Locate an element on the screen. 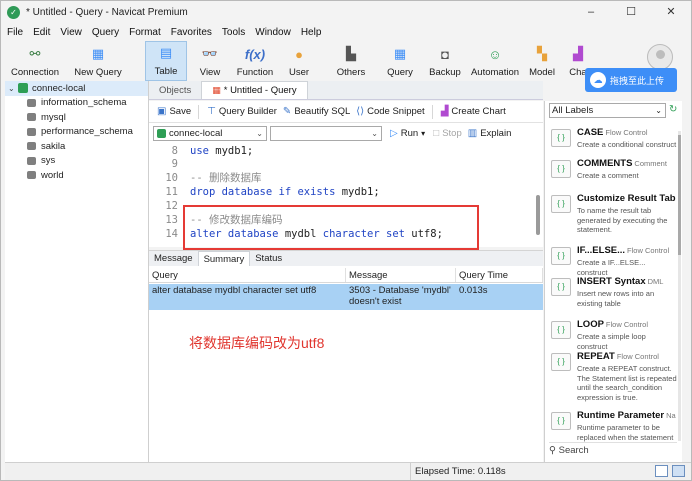 This screenshot has height=481, width=692. tab-summary: Summary is located at coordinates (224, 258).